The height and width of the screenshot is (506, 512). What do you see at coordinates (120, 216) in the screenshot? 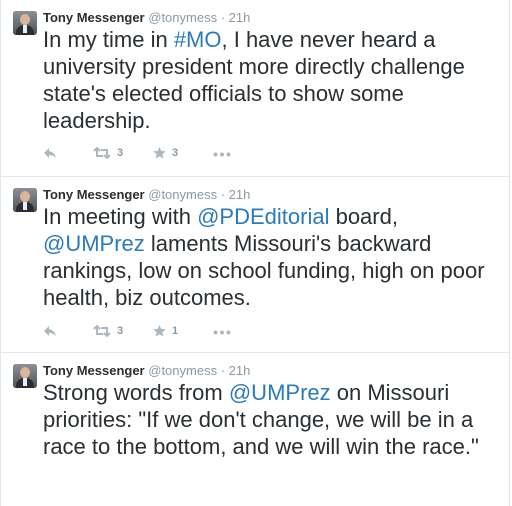
I see `tweet-text-segment: In meeting with` at bounding box center [120, 216].